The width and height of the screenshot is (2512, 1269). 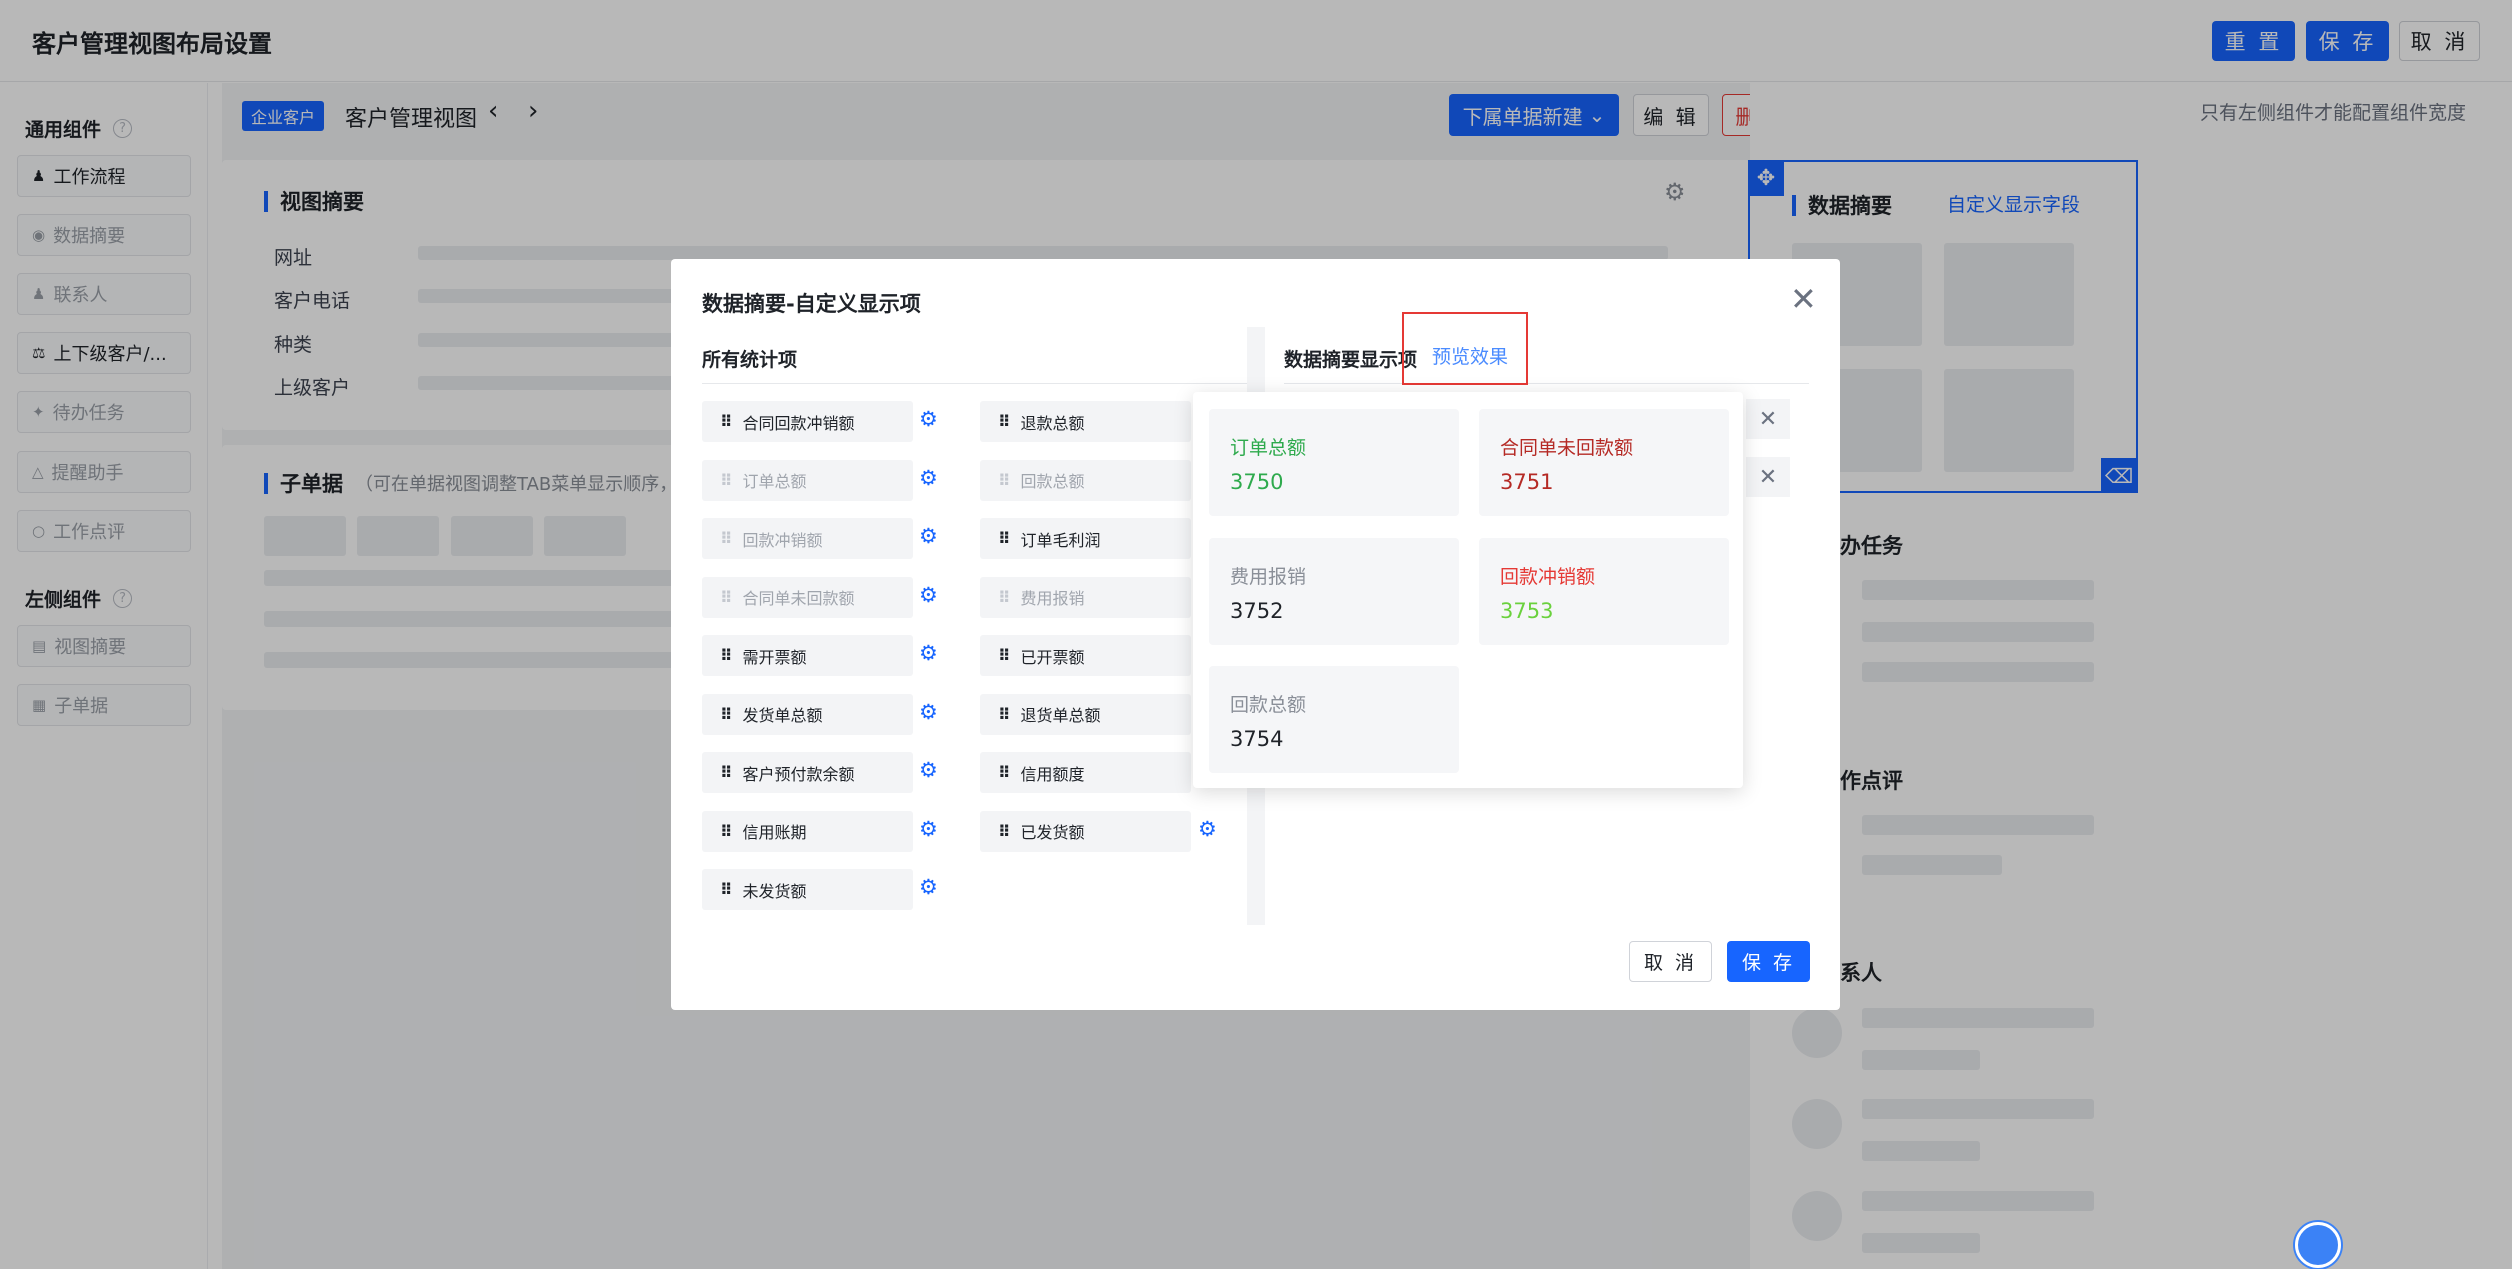 I want to click on preview-card: 合同单未回款额 3751, so click(x=1604, y=462).